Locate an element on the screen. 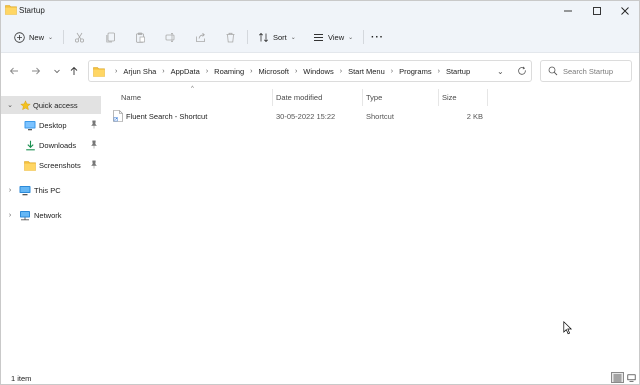 This screenshot has width=640, height=385. shortcut-icon is located at coordinates (118, 116).